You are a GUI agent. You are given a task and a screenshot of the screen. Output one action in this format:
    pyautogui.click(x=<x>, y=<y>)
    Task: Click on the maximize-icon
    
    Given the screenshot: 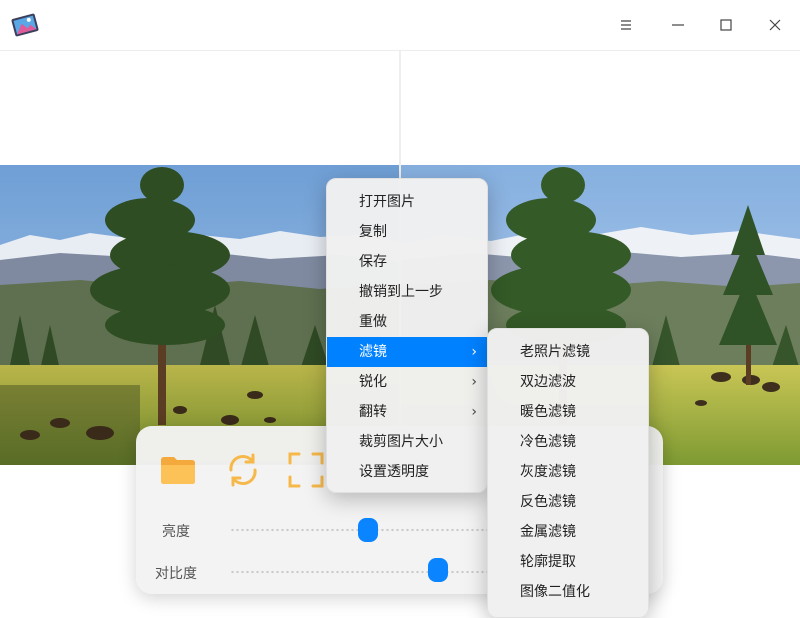 What is the action you would take?
    pyautogui.click(x=726, y=25)
    